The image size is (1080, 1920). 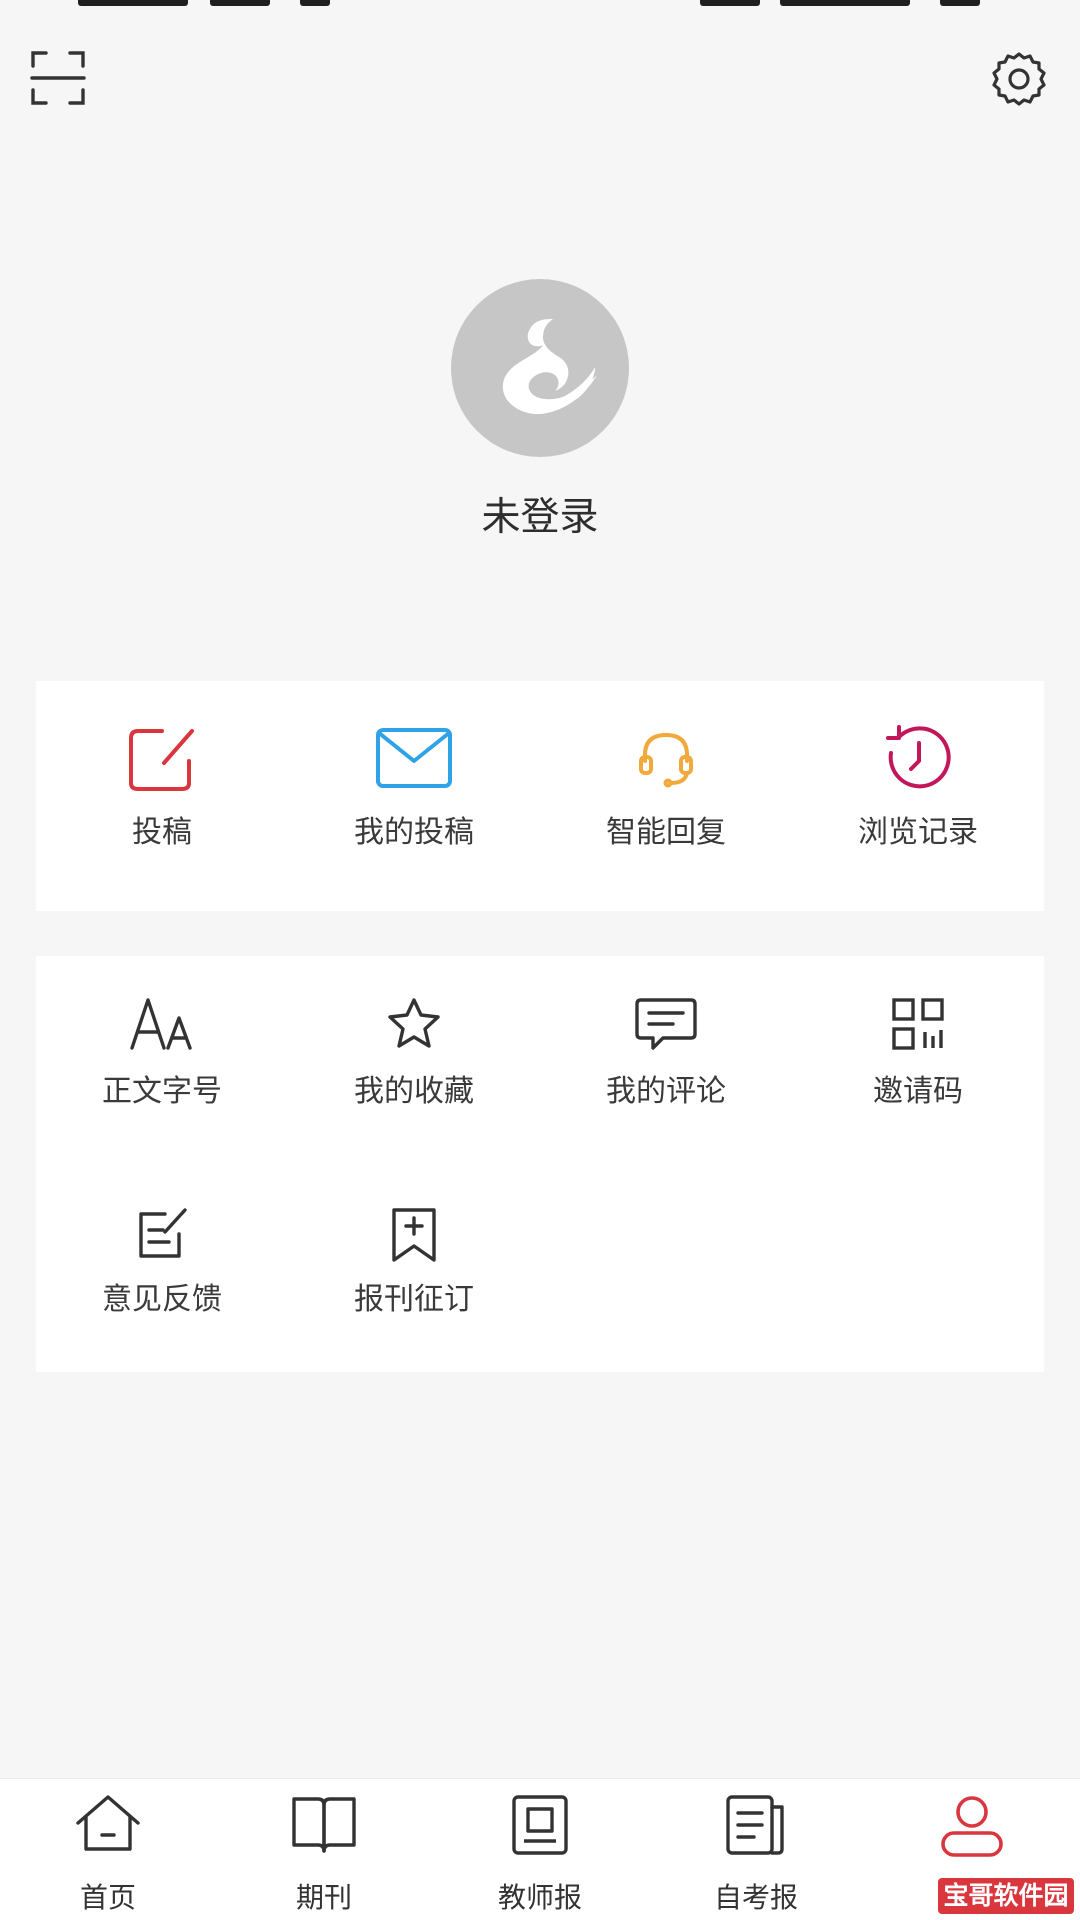 I want to click on my-comments-button: 我的评论, so click(x=666, y=1074).